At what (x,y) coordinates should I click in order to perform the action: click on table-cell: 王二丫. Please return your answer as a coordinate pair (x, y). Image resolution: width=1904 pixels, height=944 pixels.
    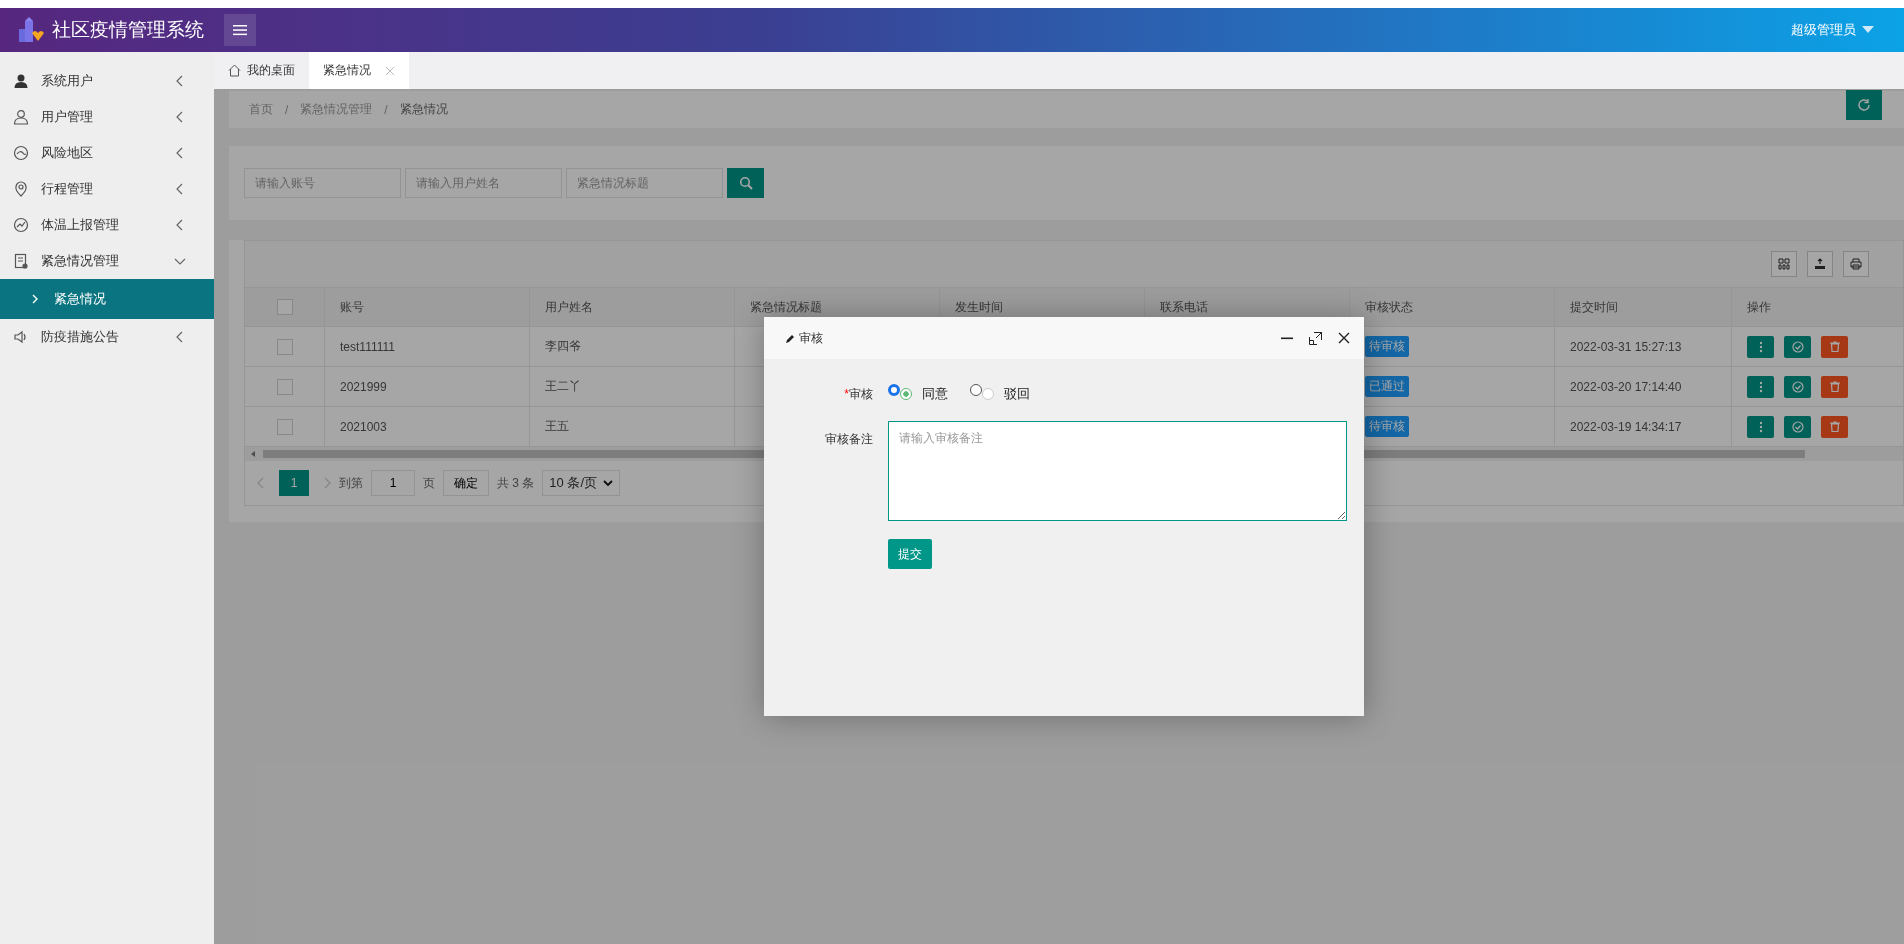
    Looking at the image, I should click on (563, 386).